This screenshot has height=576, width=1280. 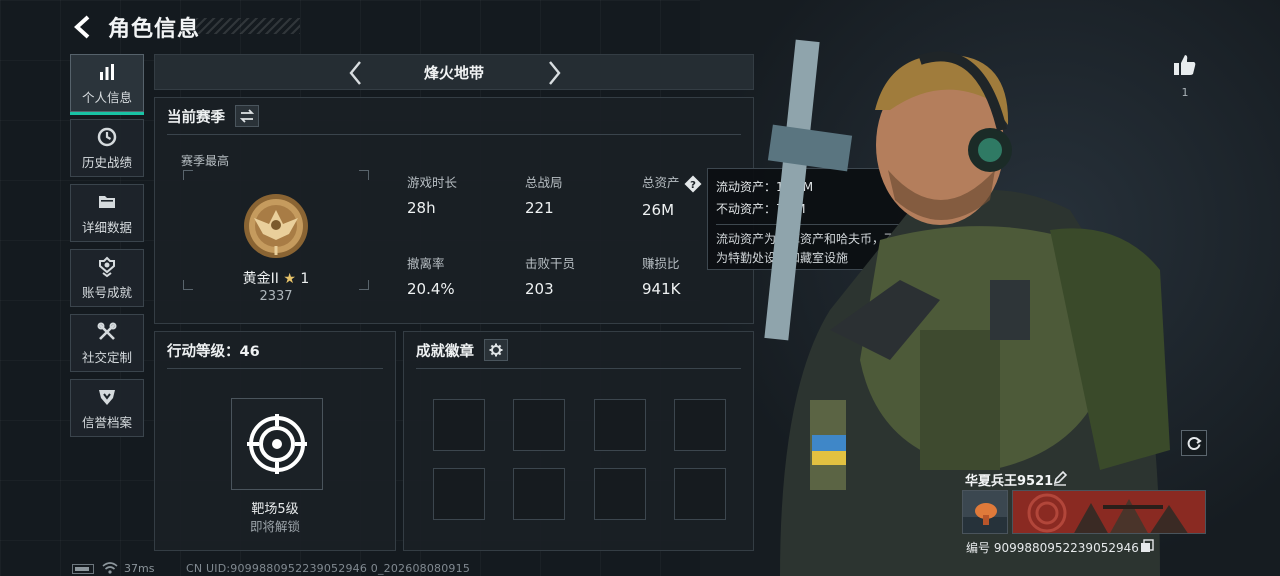 What do you see at coordinates (1009, 481) in the screenshot?
I see `player-name: 华夏兵王9521` at bounding box center [1009, 481].